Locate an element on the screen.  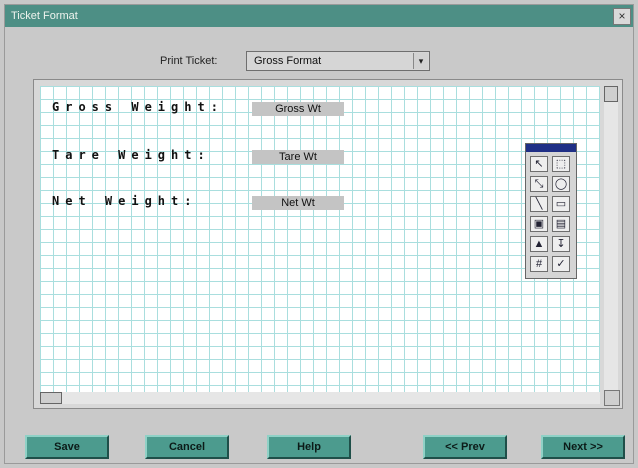
fill-icon: ▣ is located at coordinates (539, 224).